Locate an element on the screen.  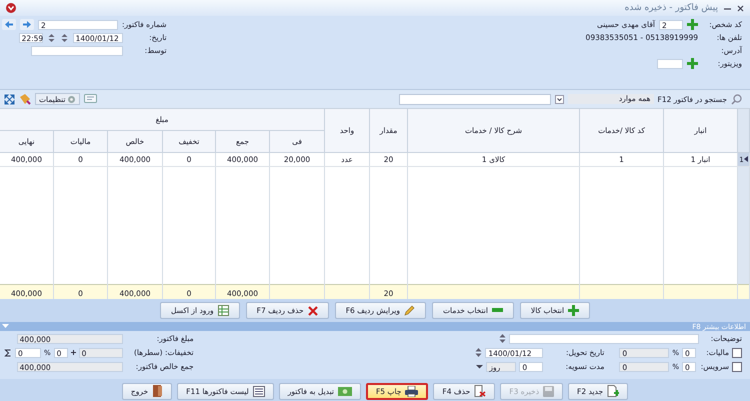
search-icon is located at coordinates (736, 99).